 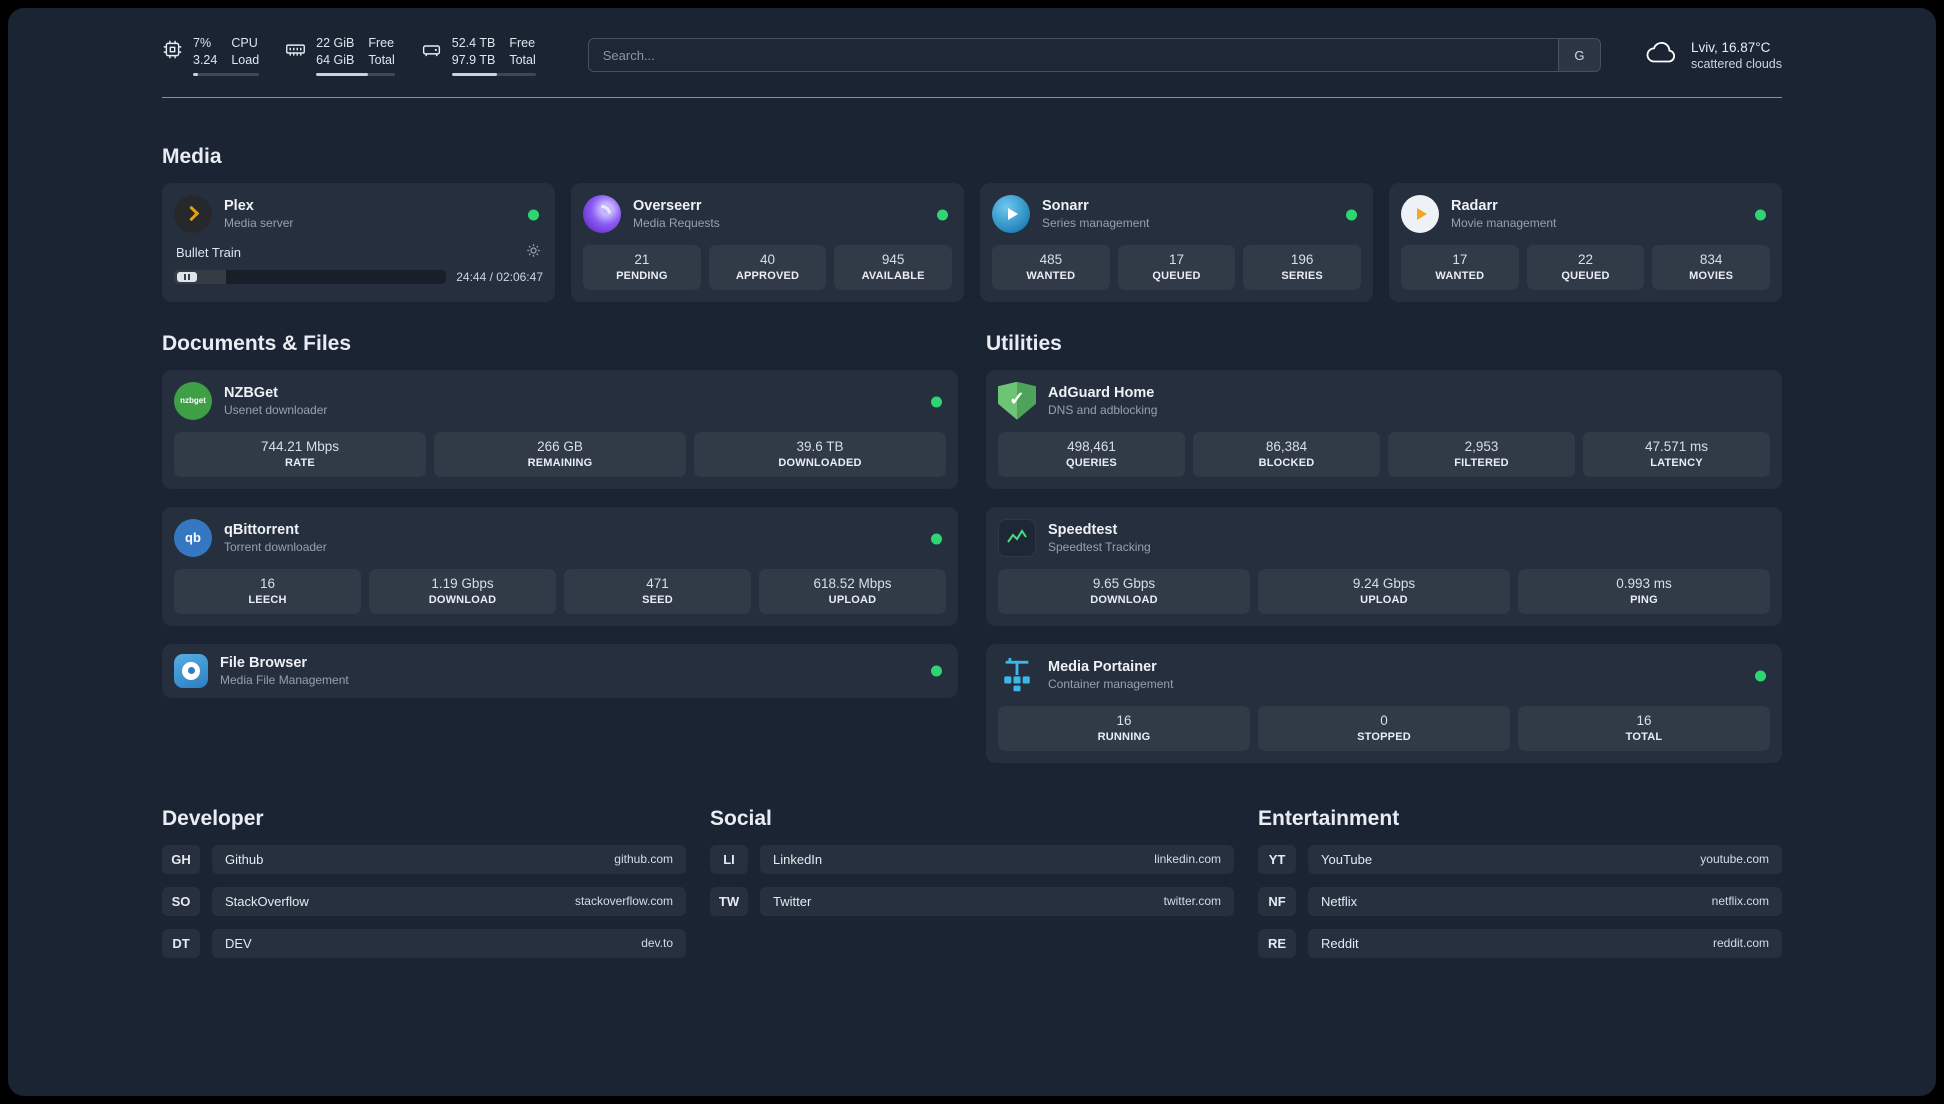 What do you see at coordinates (1520, 901) in the screenshot?
I see `bookmark-netflix: NF Netflix netflix.com` at bounding box center [1520, 901].